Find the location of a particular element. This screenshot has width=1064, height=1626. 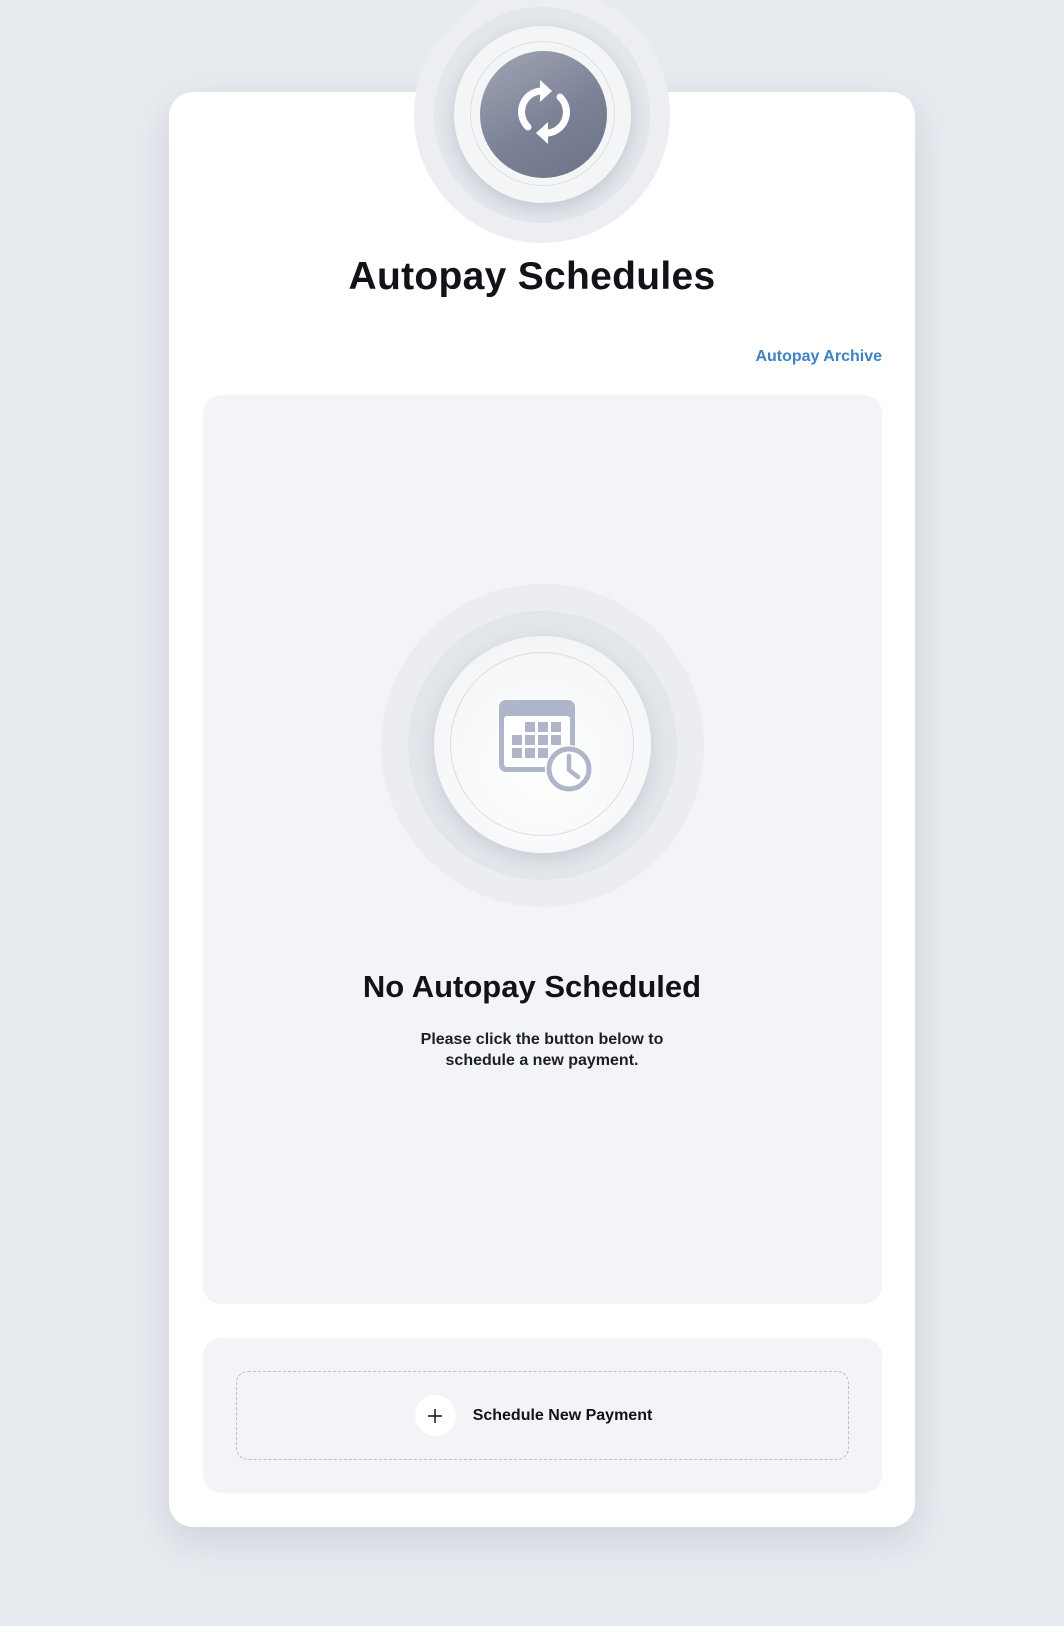

page-title: Autopay Schedules is located at coordinates (532, 276).